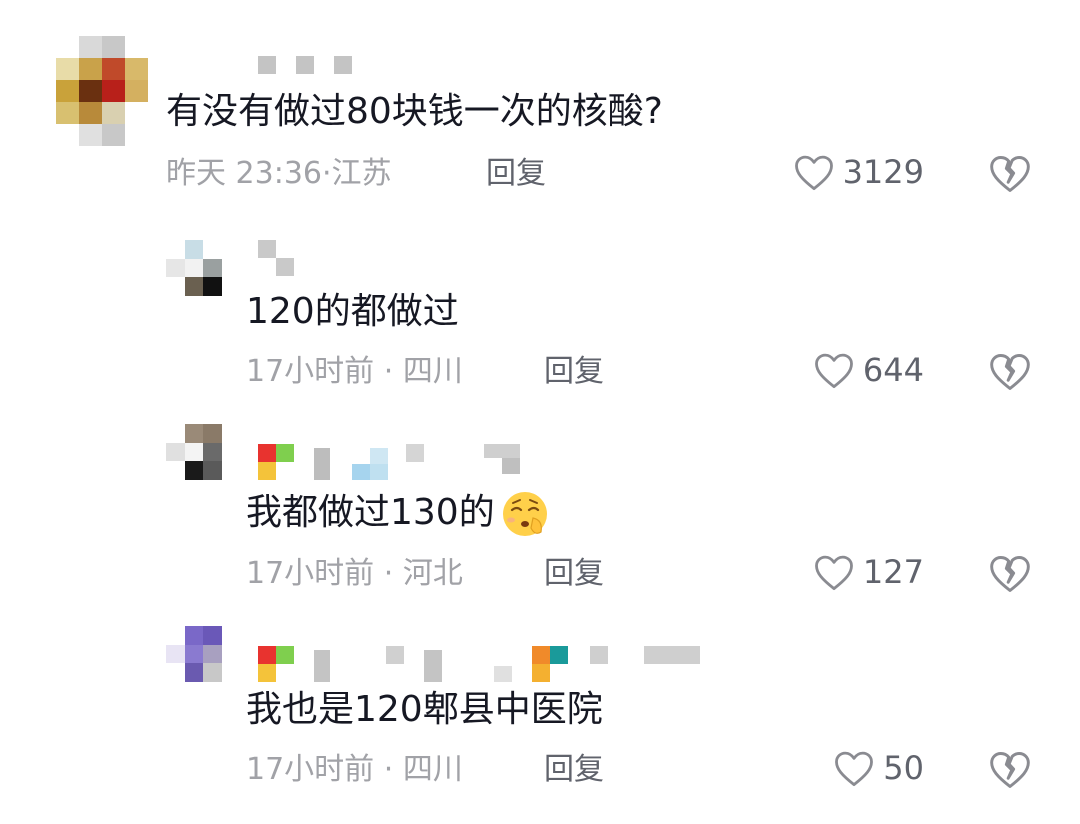 Image resolution: width=1080 pixels, height=824 pixels. I want to click on like-button: 644, so click(868, 370).